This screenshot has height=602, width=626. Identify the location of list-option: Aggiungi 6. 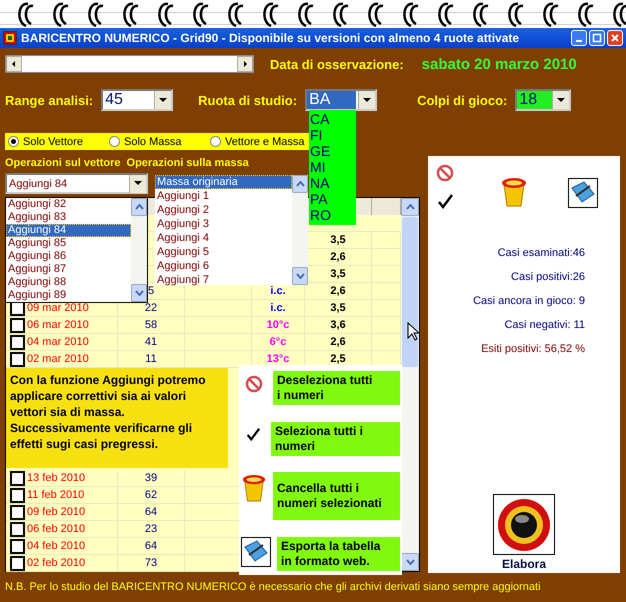
(223, 266).